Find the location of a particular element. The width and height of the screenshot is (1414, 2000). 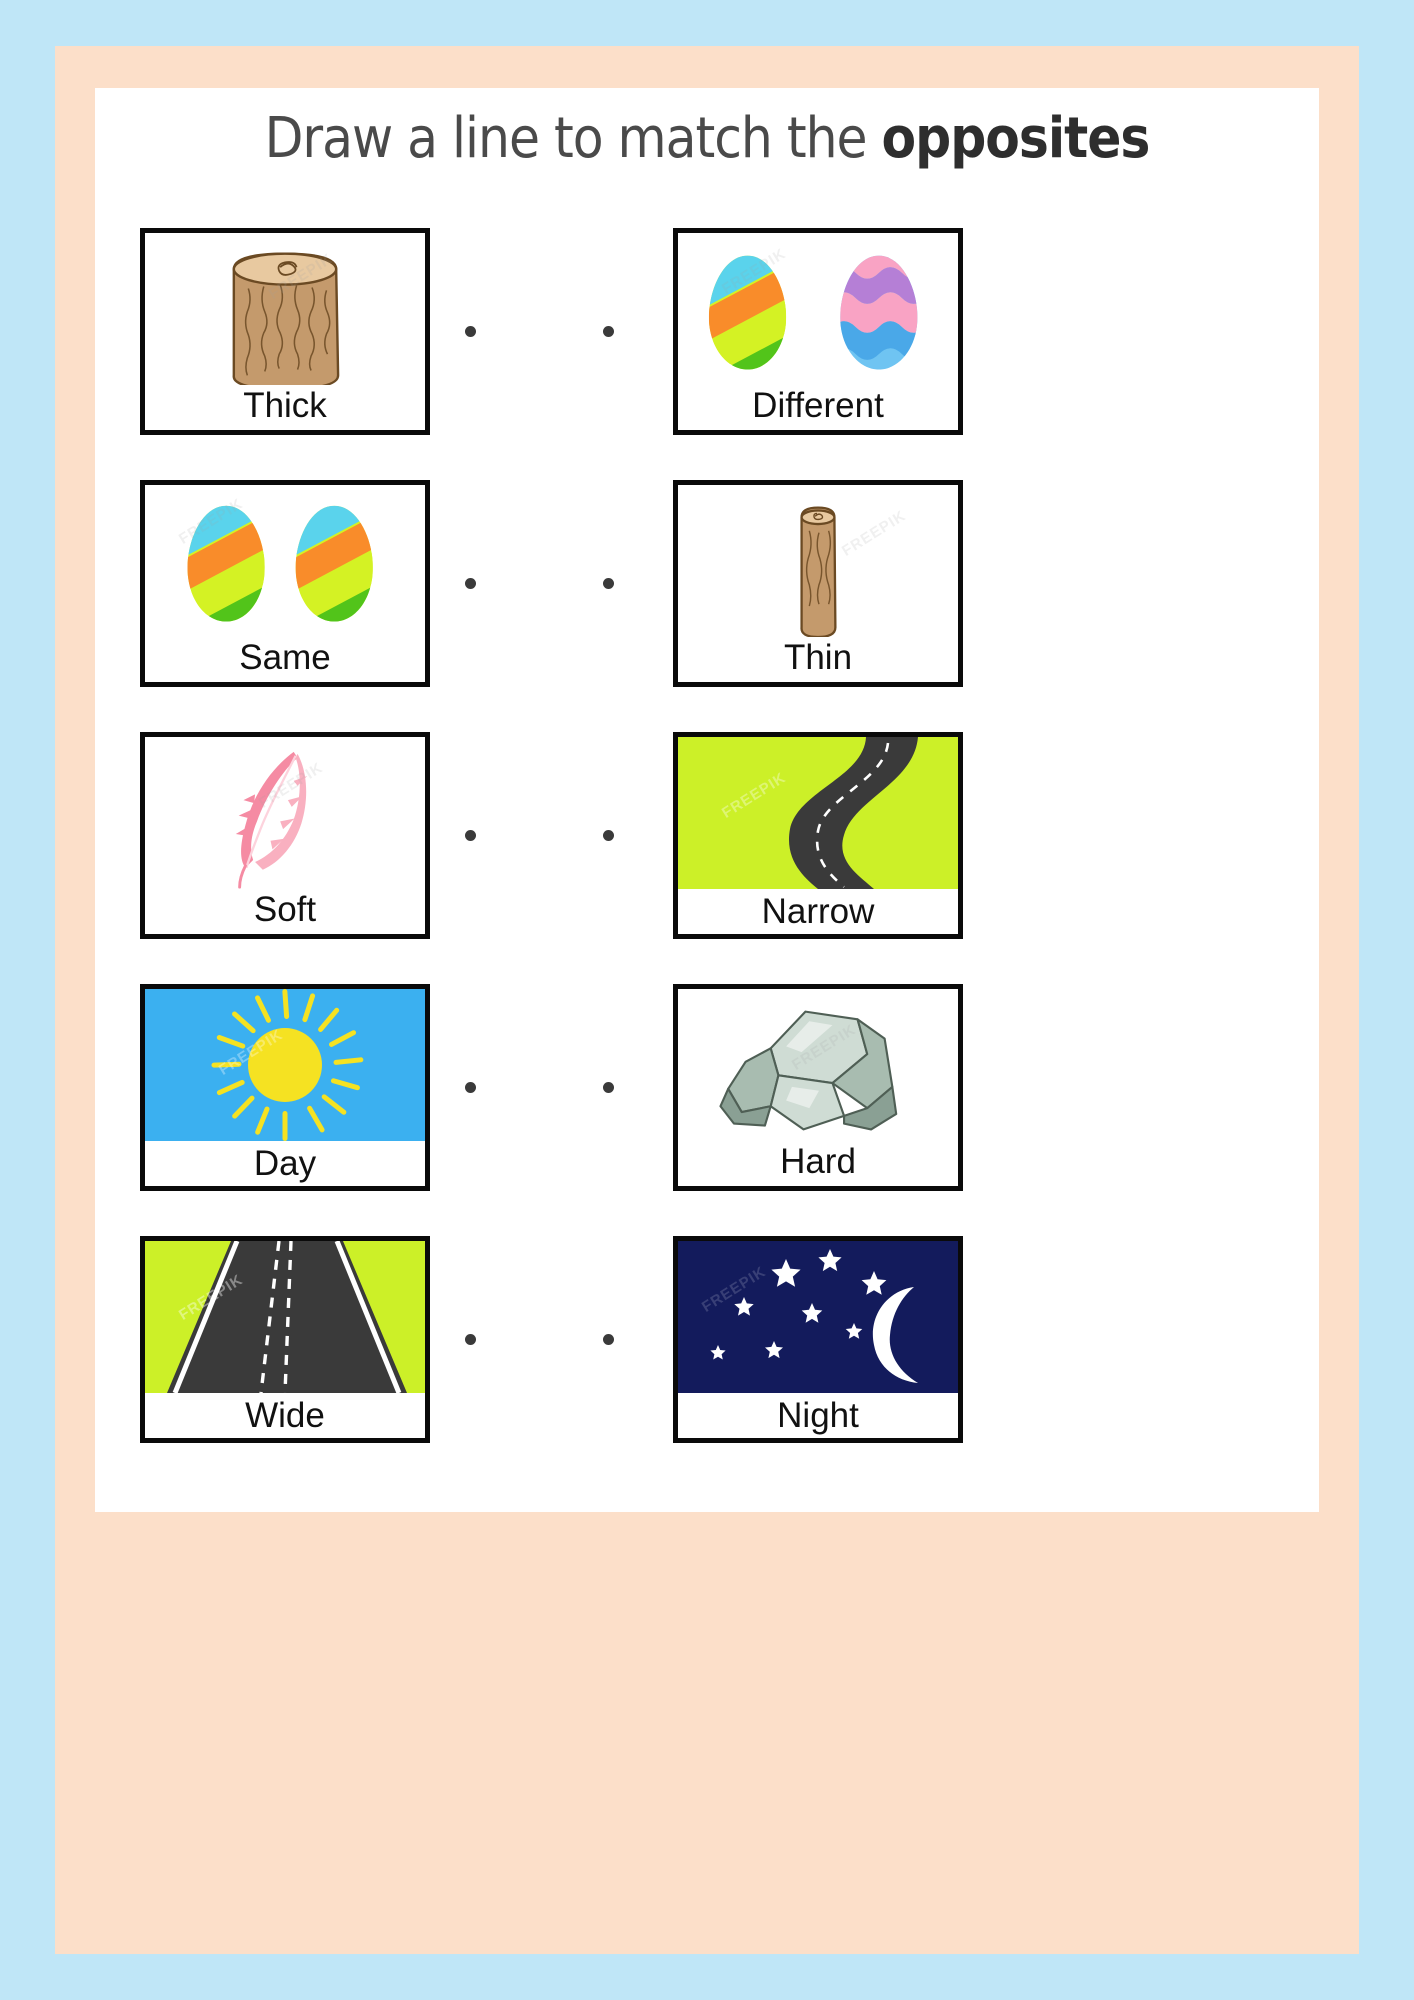

card-label: Soft is located at coordinates (285, 909).